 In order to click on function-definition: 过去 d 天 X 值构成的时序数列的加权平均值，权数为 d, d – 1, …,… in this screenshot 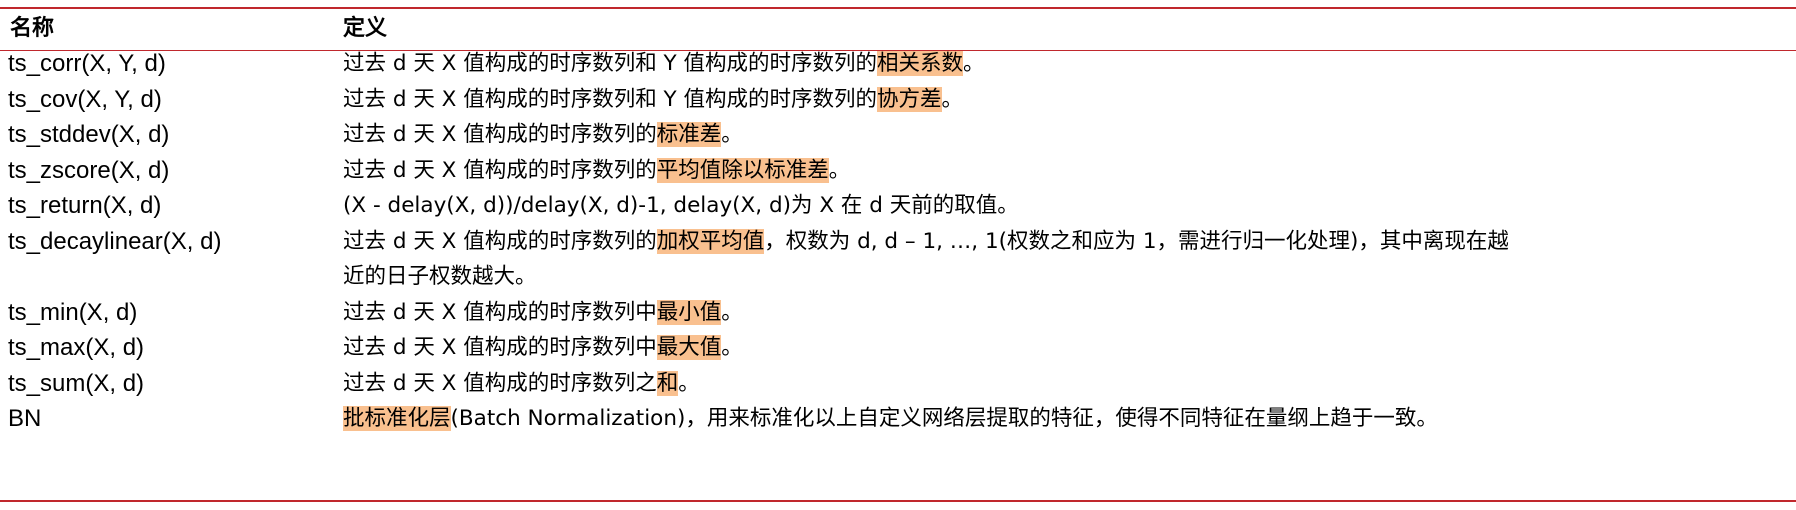, I will do `click(1065, 259)`.